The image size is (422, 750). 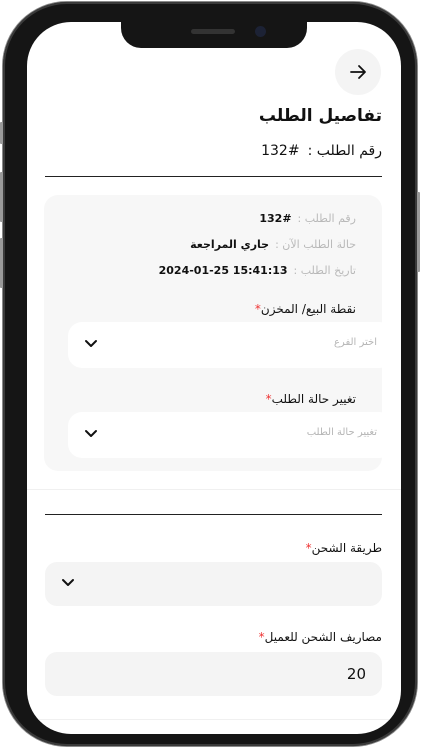 I want to click on detail-date-value: 2024-01-25 15:41:13, so click(x=223, y=270).